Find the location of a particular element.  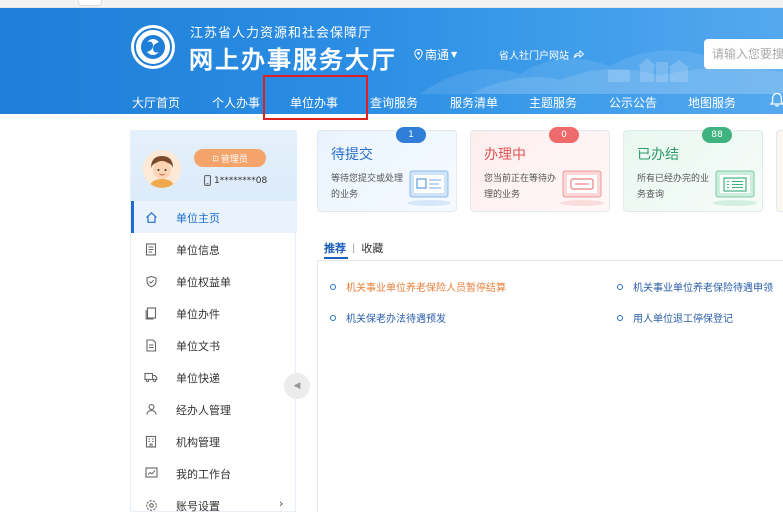

count-badge: 0 is located at coordinates (564, 135).